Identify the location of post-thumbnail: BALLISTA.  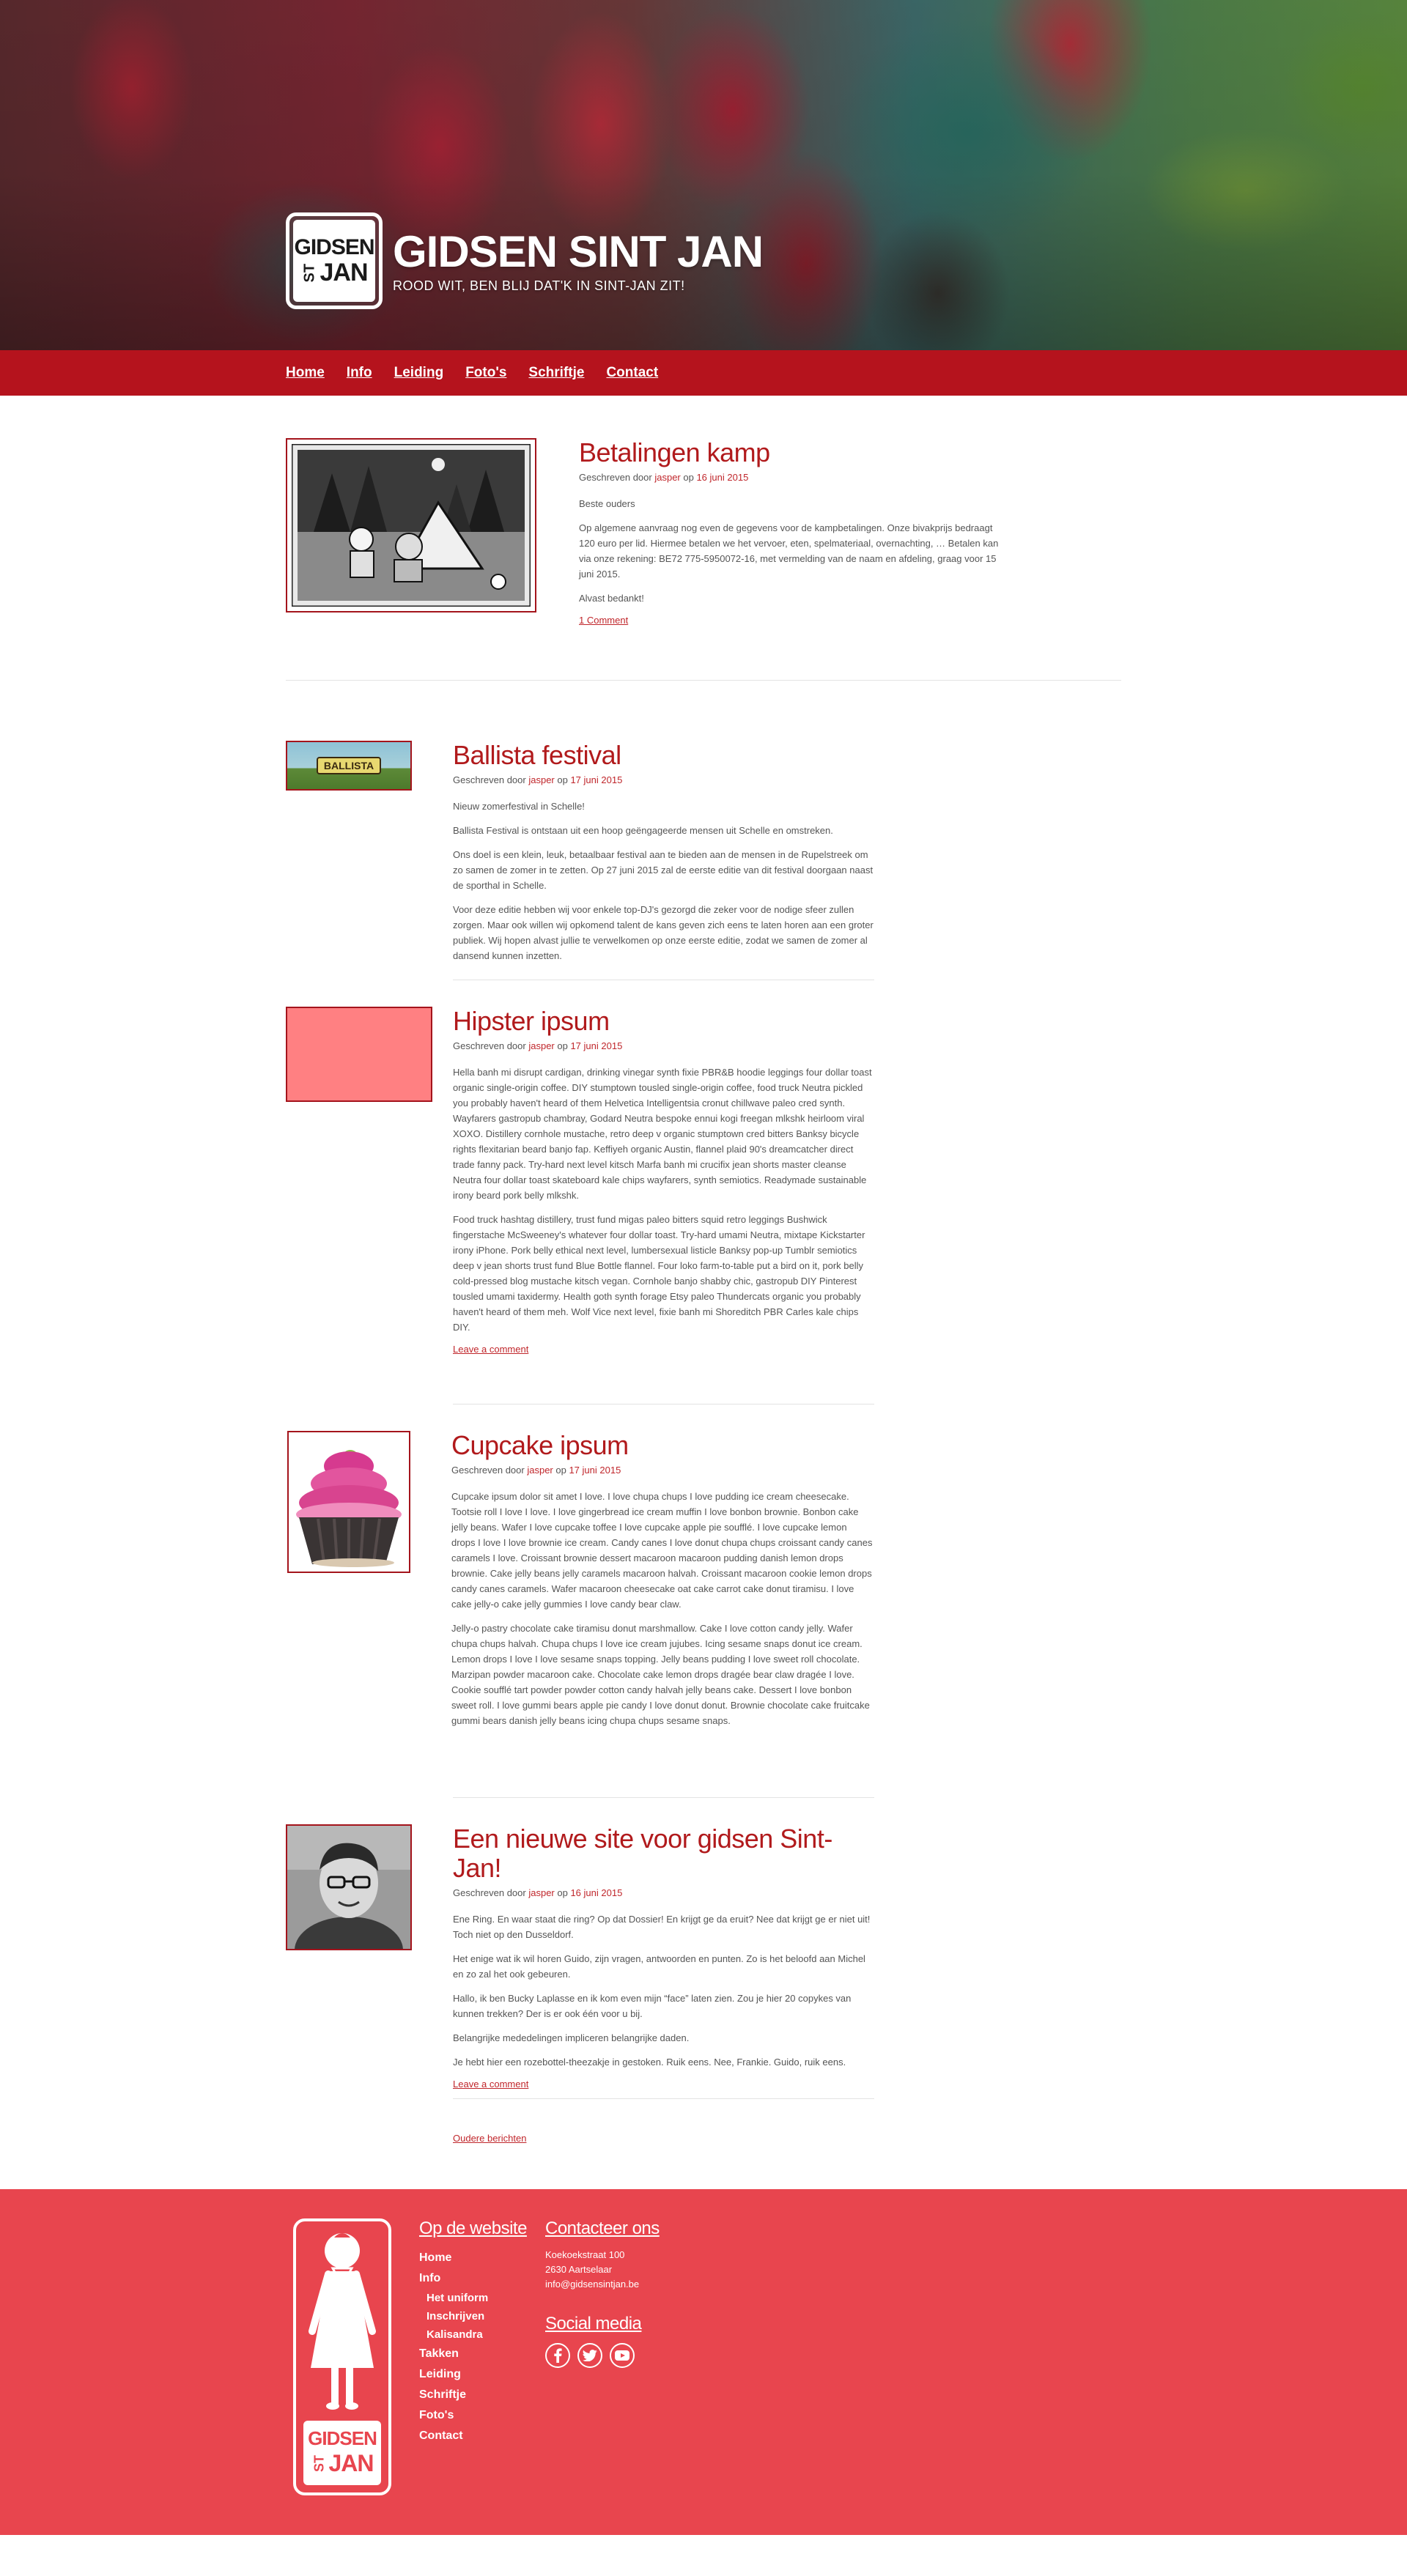
(349, 766).